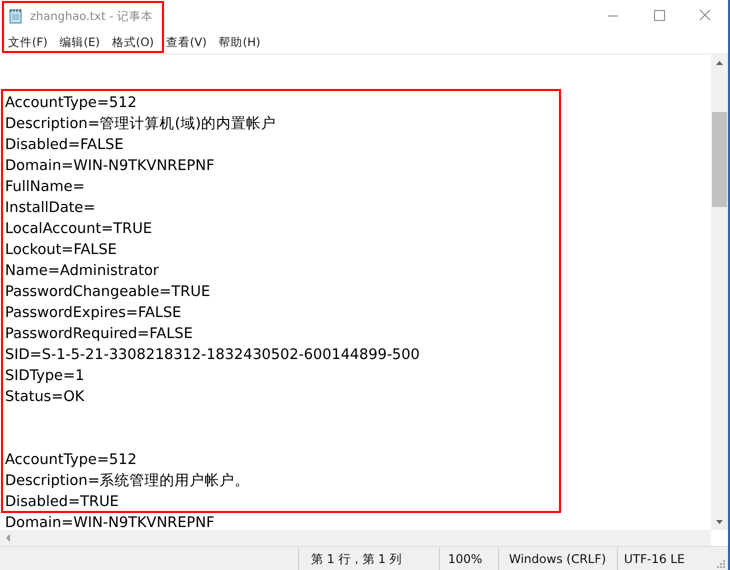 The height and width of the screenshot is (570, 730). What do you see at coordinates (45, 187) in the screenshot?
I see `text-line: FullName=` at bounding box center [45, 187].